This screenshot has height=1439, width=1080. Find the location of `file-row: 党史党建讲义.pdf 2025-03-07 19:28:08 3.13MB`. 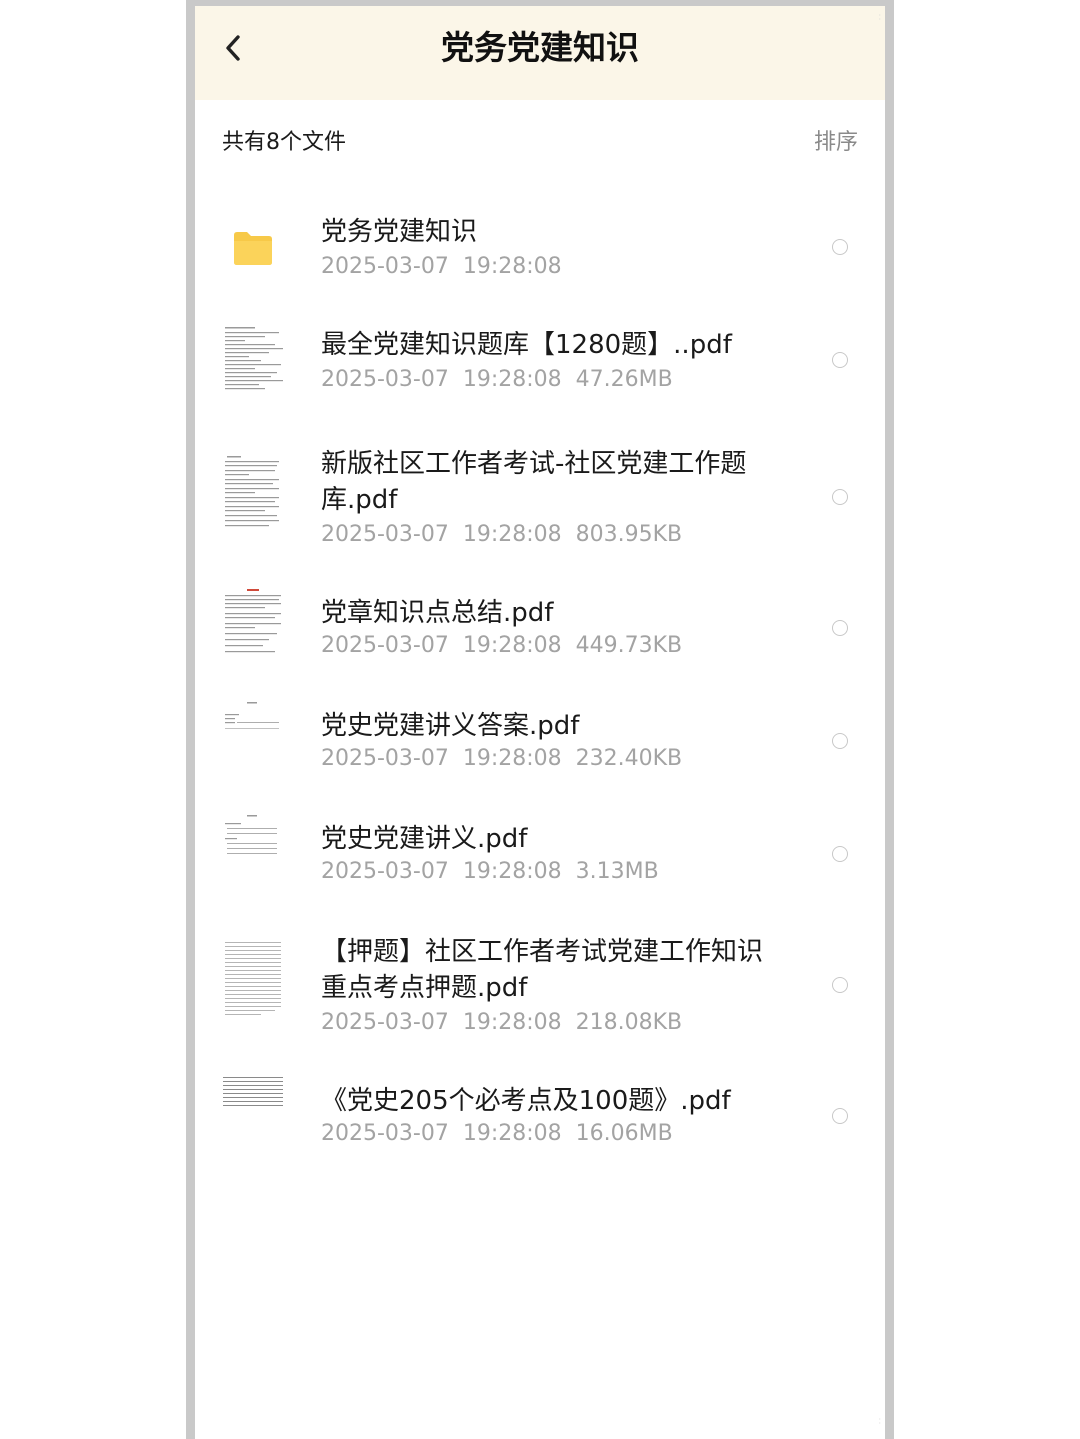

file-row: 党史党建讲义.pdf 2025-03-07 19:28:08 3.13MB is located at coordinates (540, 849).